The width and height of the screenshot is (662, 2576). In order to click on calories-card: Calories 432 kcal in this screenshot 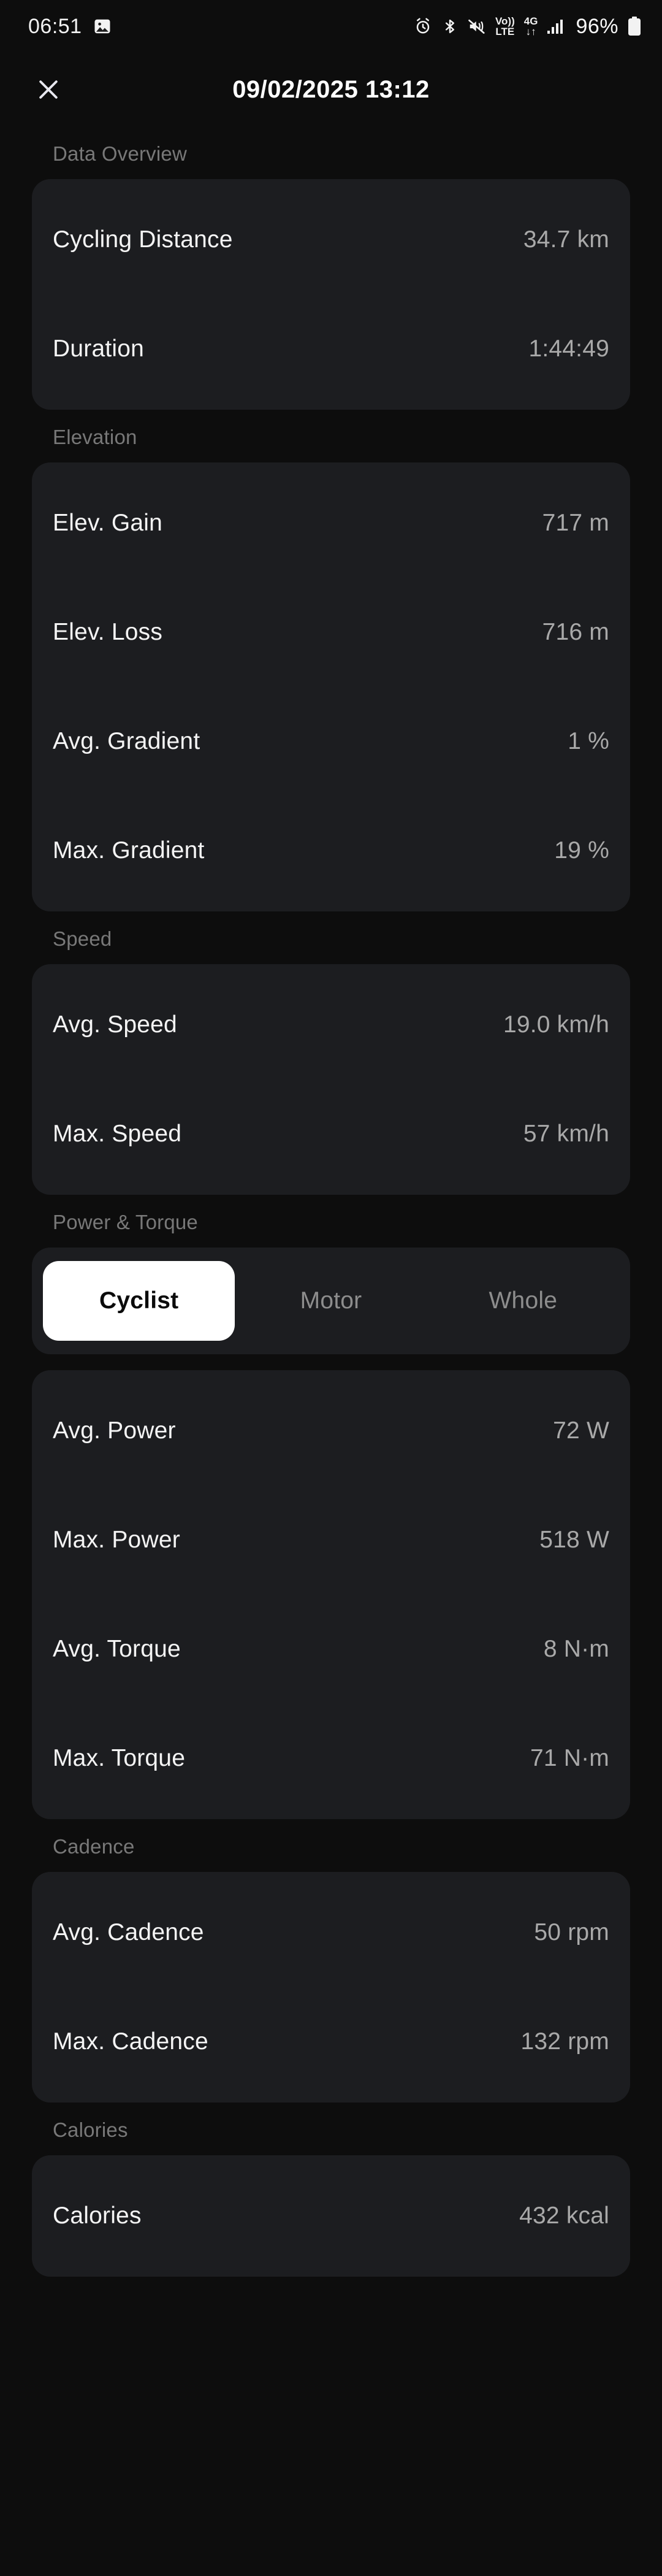, I will do `click(331, 2216)`.